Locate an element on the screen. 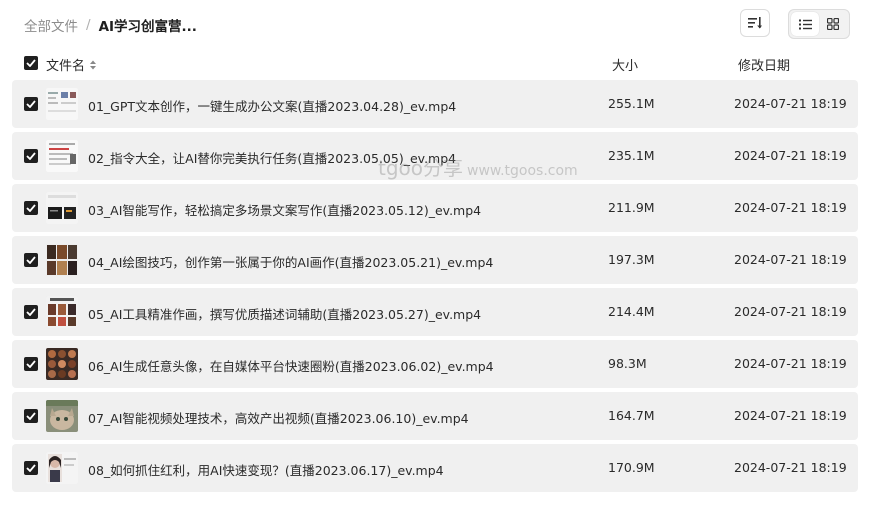  select-all-checkbox is located at coordinates (31, 63).